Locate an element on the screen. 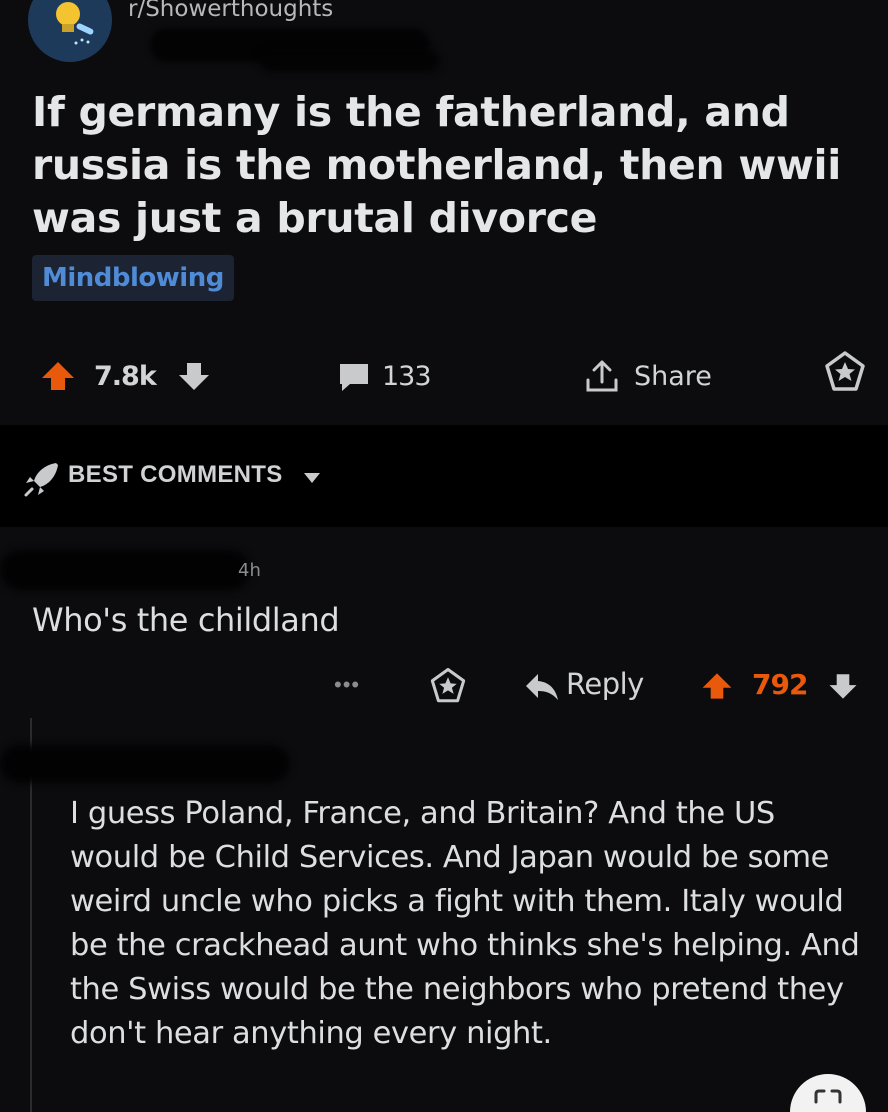 The image size is (888, 1112). comment-body: Who's the childland is located at coordinates (186, 620).